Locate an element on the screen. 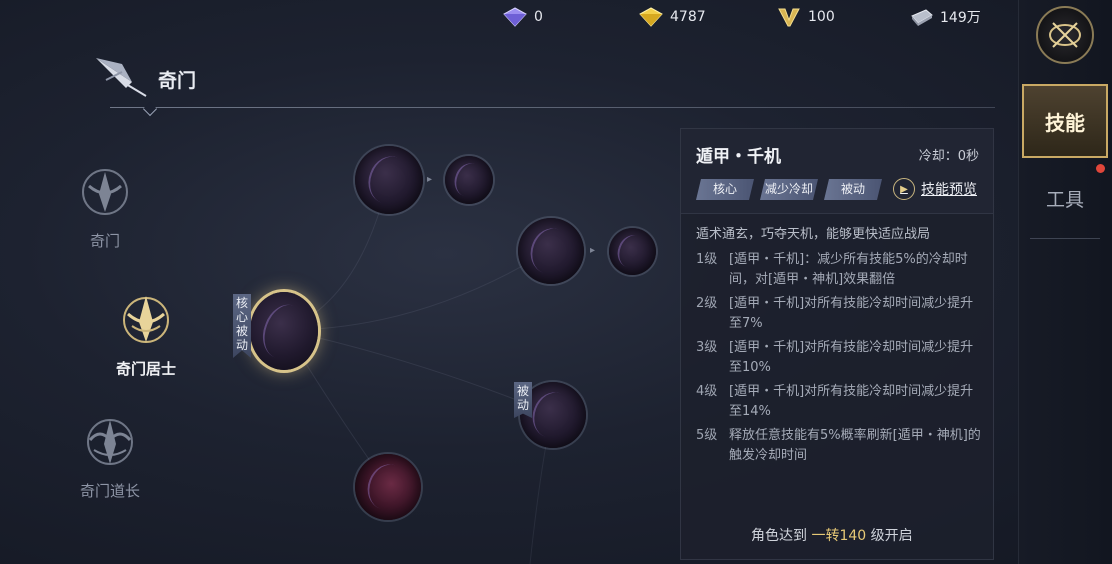 Image resolution: width=1112 pixels, height=564 pixels. unlock-requirement: 角色达到 一转140 级开启 is located at coordinates (832, 536).